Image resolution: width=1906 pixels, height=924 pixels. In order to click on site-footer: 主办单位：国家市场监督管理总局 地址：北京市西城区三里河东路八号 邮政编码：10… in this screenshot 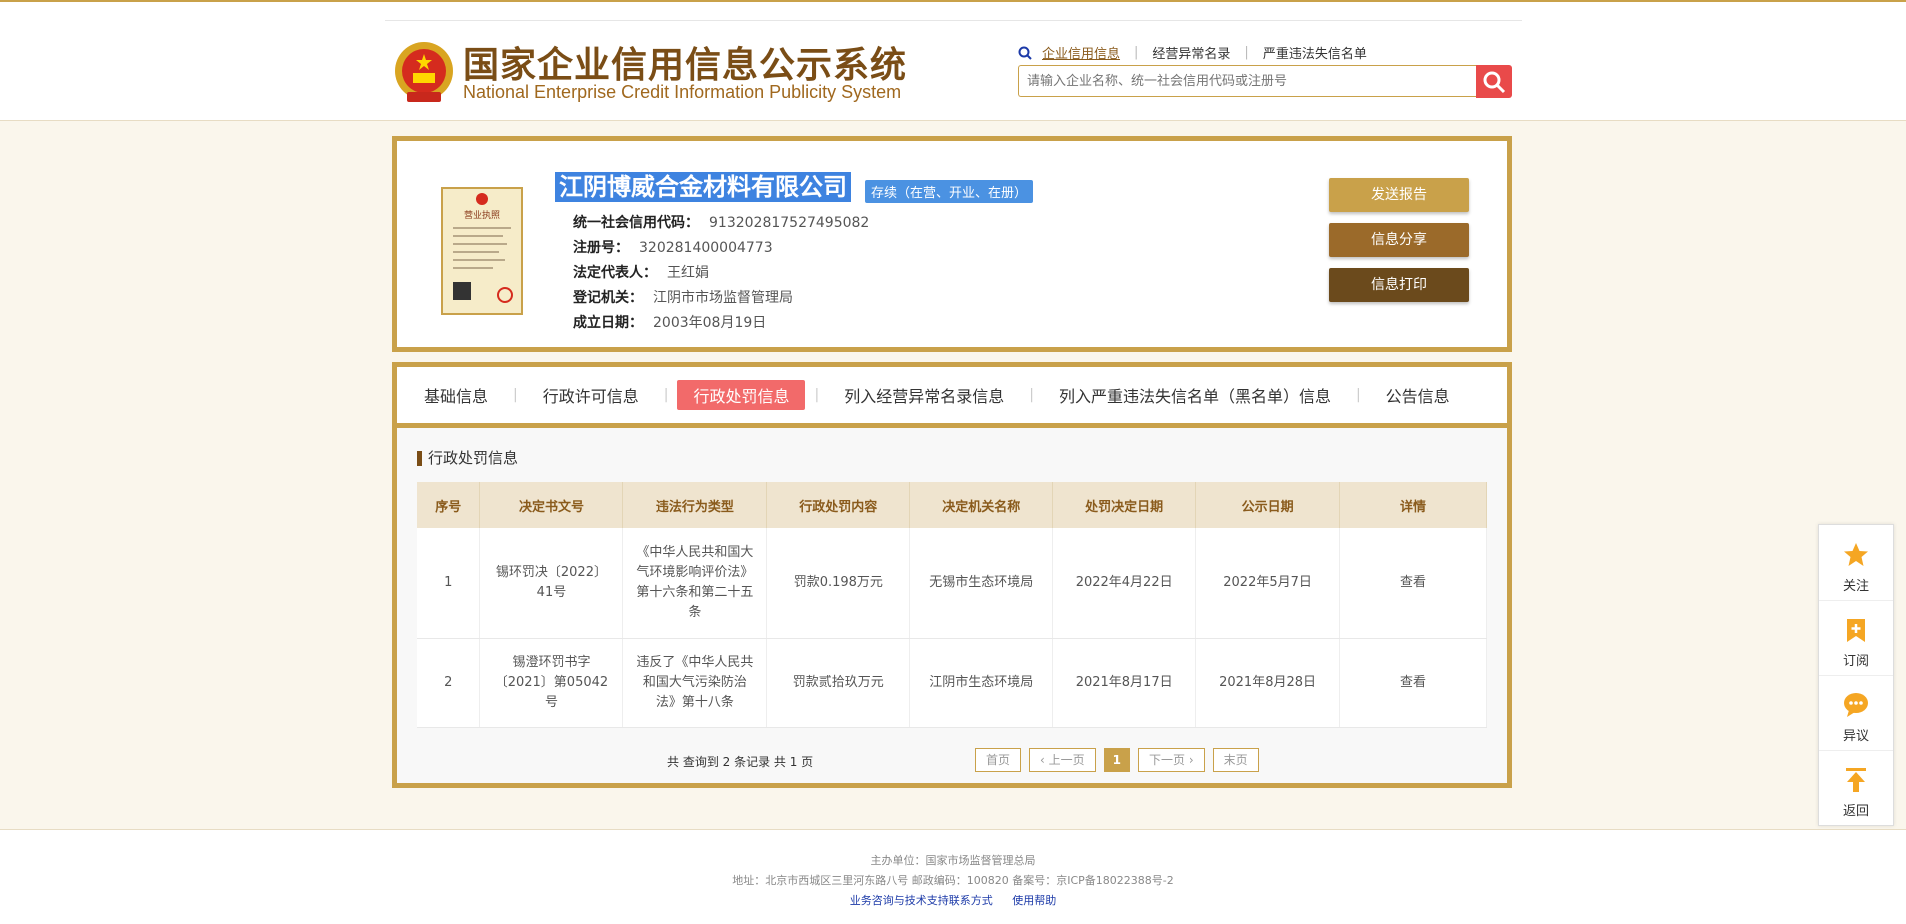, I will do `click(953, 876)`.